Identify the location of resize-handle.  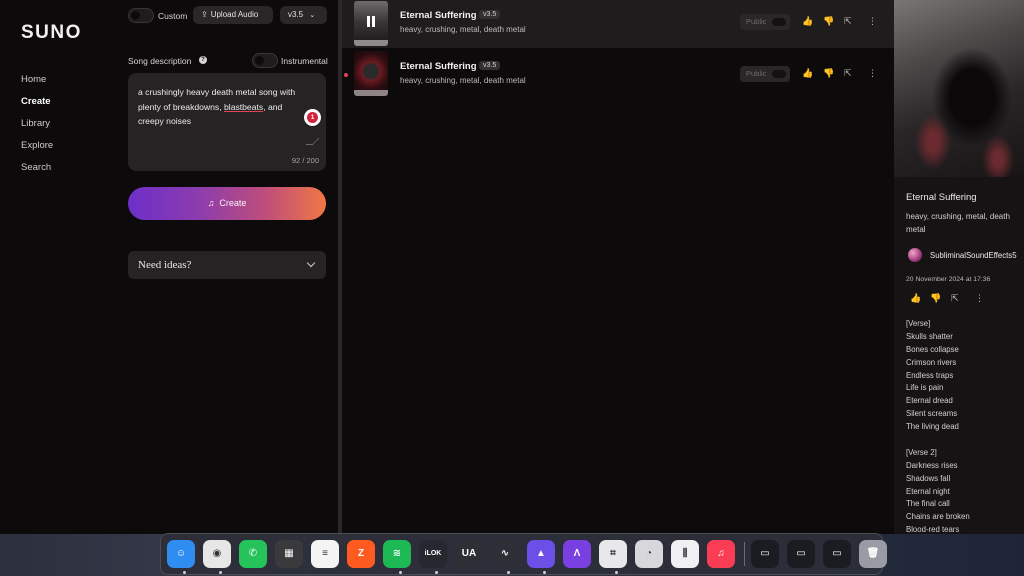
(312, 141).